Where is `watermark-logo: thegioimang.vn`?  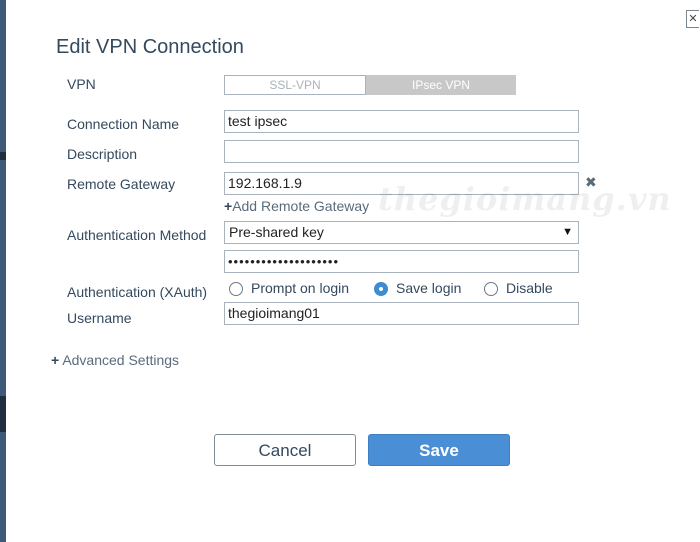
watermark-logo: thegioimang.vn is located at coordinates (525, 199).